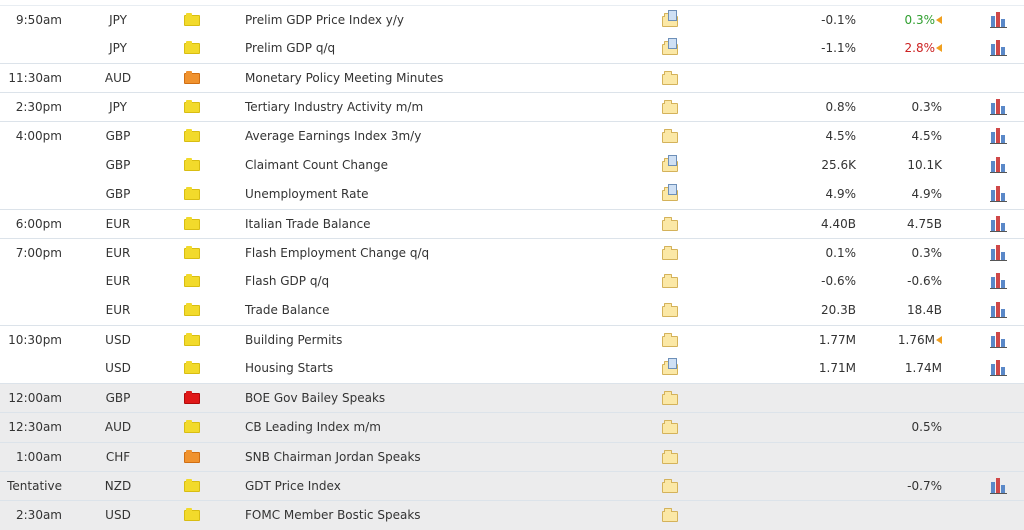 This screenshot has height=530, width=1024. Describe the element at coordinates (445, 78) in the screenshot. I see `event-title: Monetary Policy Meeting Minutes` at that location.